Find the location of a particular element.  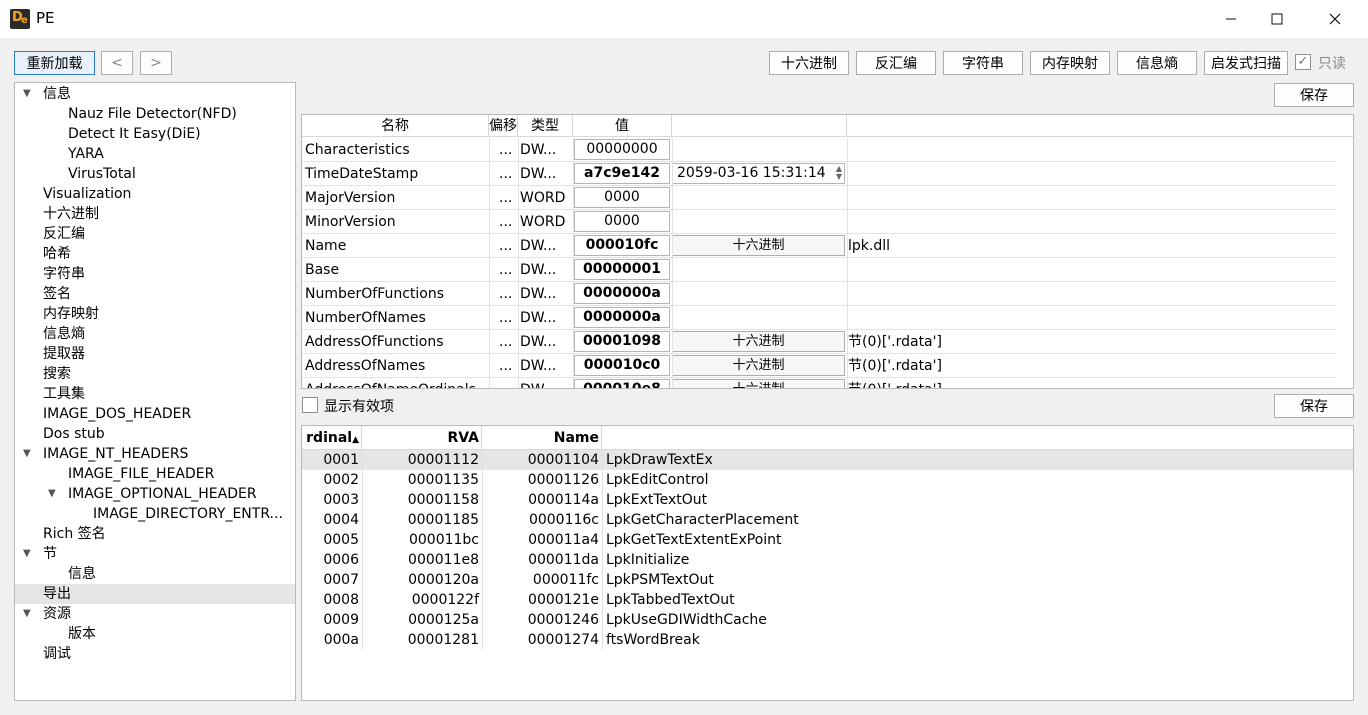

maximize-button is located at coordinates (1277, 19).